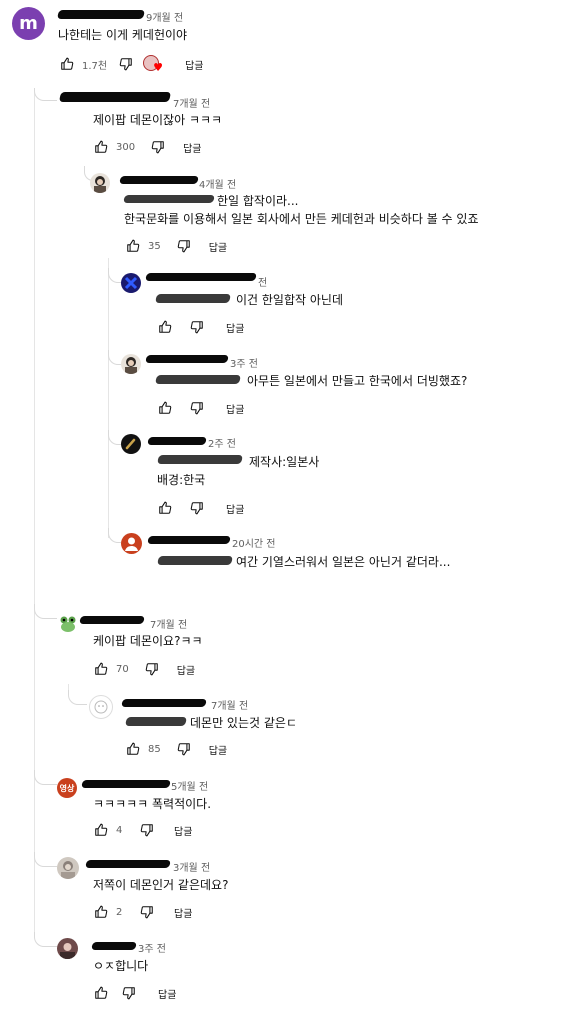 Image resolution: width=565 pixels, height=1013 pixels. I want to click on comment-actions: 1.7천 ♥ 답글, so click(131, 64).